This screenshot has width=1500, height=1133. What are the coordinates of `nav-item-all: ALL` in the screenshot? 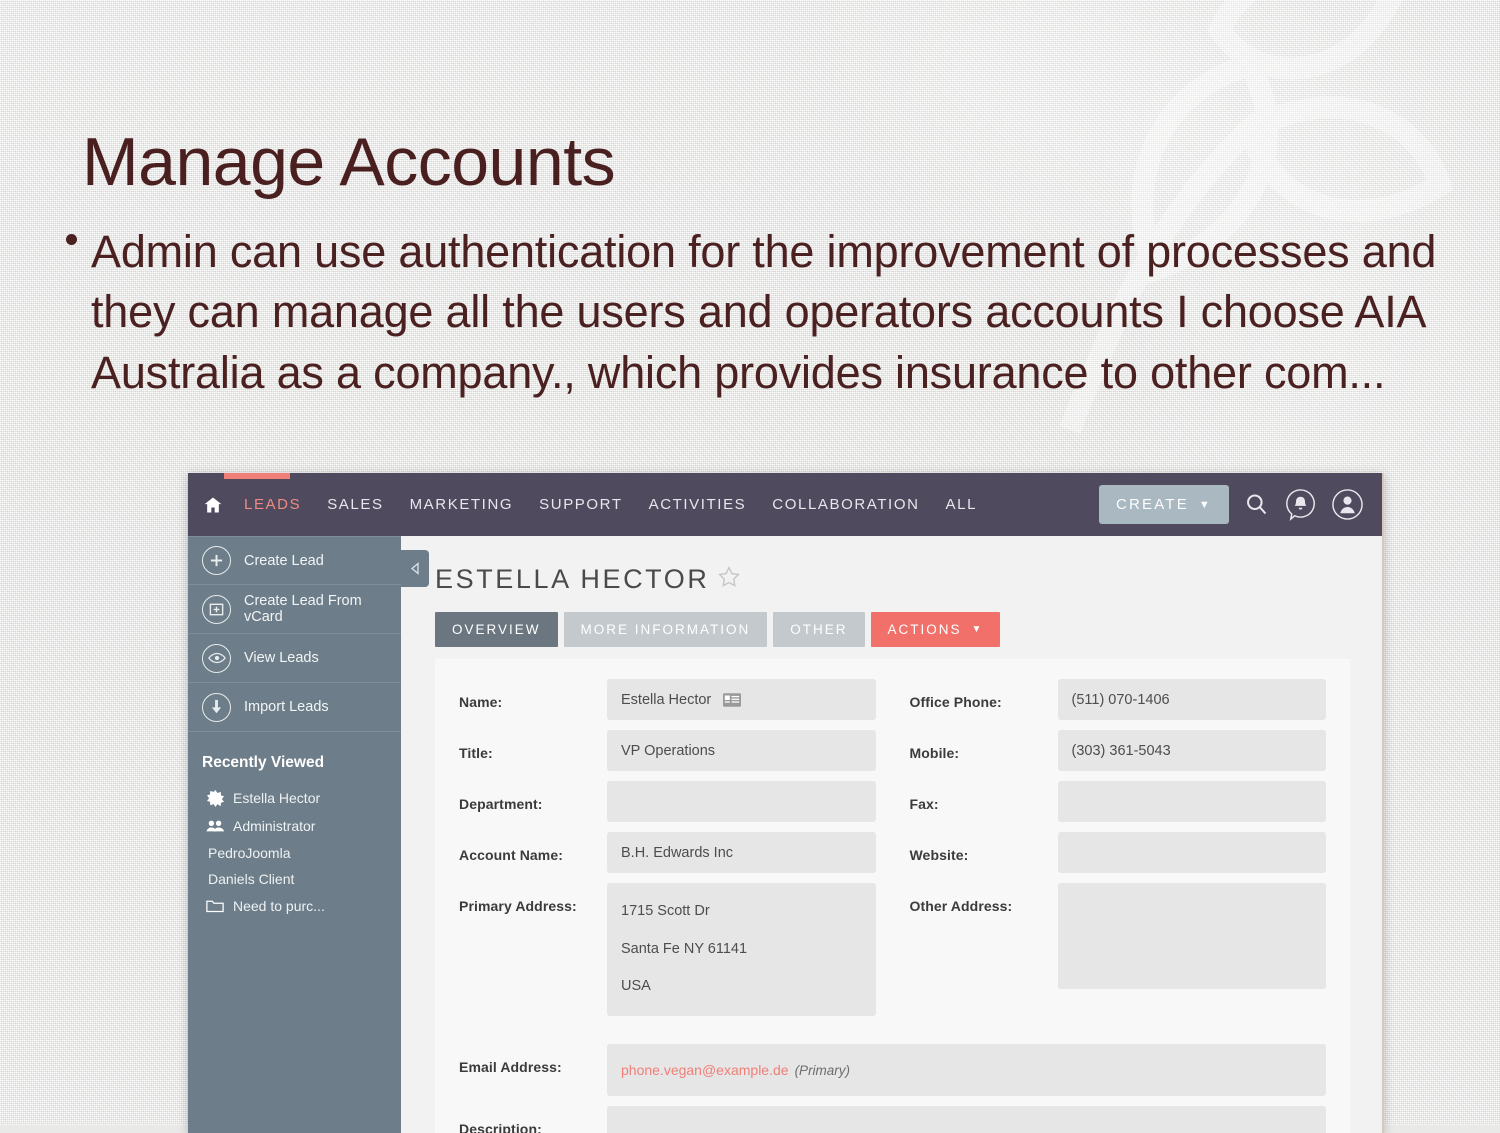 It's located at (962, 504).